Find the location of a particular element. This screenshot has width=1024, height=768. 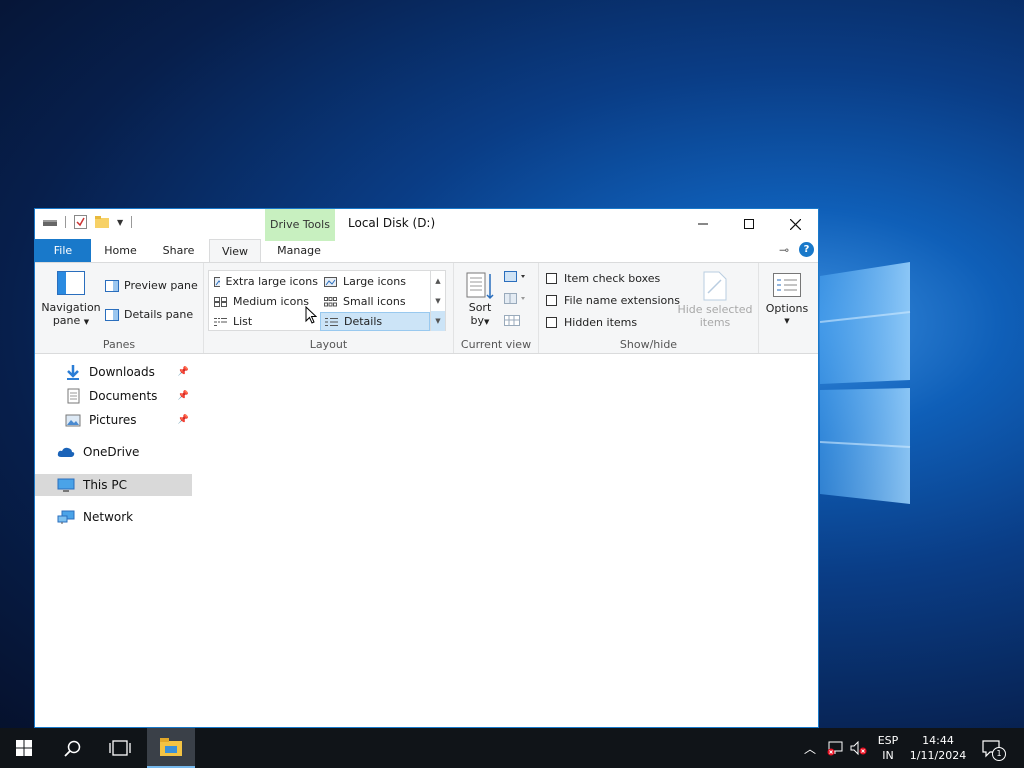

expand-ribbon-icon: ⊸ is located at coordinates (784, 250).